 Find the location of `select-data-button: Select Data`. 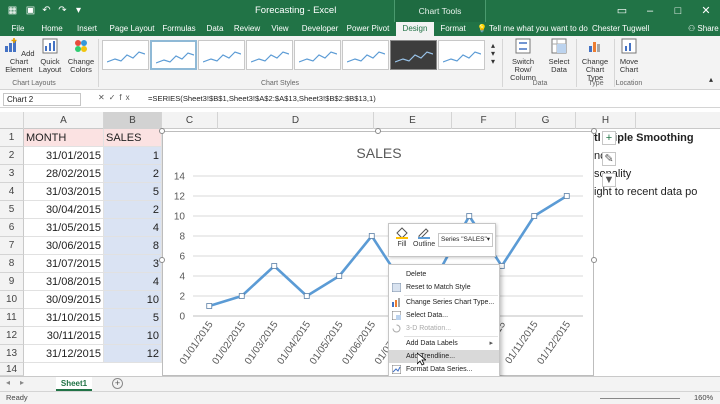

select-data-button: Select Data is located at coordinates (559, 56).